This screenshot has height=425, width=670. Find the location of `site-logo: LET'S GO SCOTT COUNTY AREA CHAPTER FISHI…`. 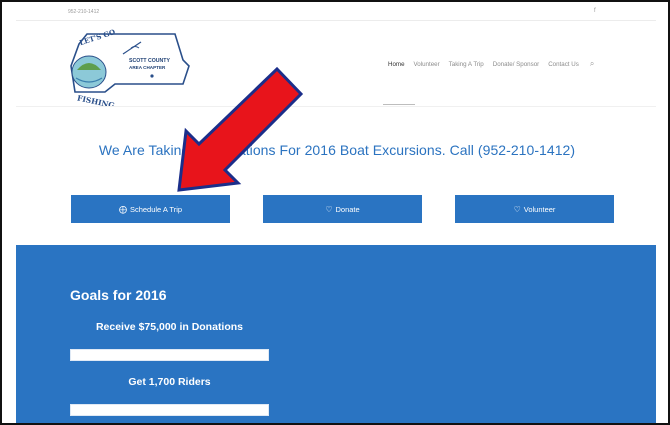

site-logo: LET'S GO SCOTT COUNTY AREA CHAPTER FISHI… is located at coordinates (124, 66).